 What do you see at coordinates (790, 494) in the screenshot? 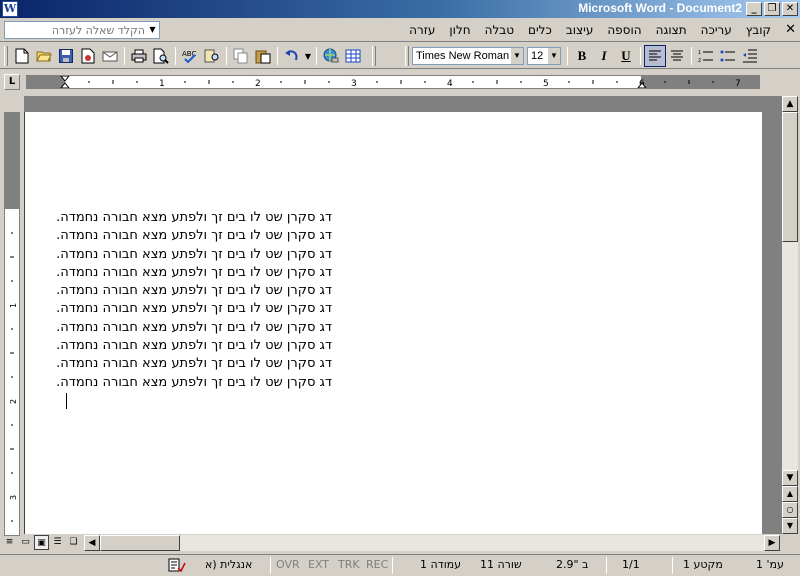
I see `previous-page-icon: ▲` at bounding box center [790, 494].